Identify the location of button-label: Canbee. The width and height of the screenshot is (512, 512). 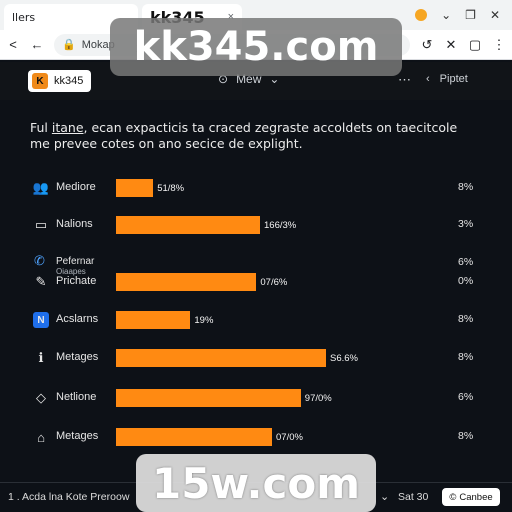
(476, 497).